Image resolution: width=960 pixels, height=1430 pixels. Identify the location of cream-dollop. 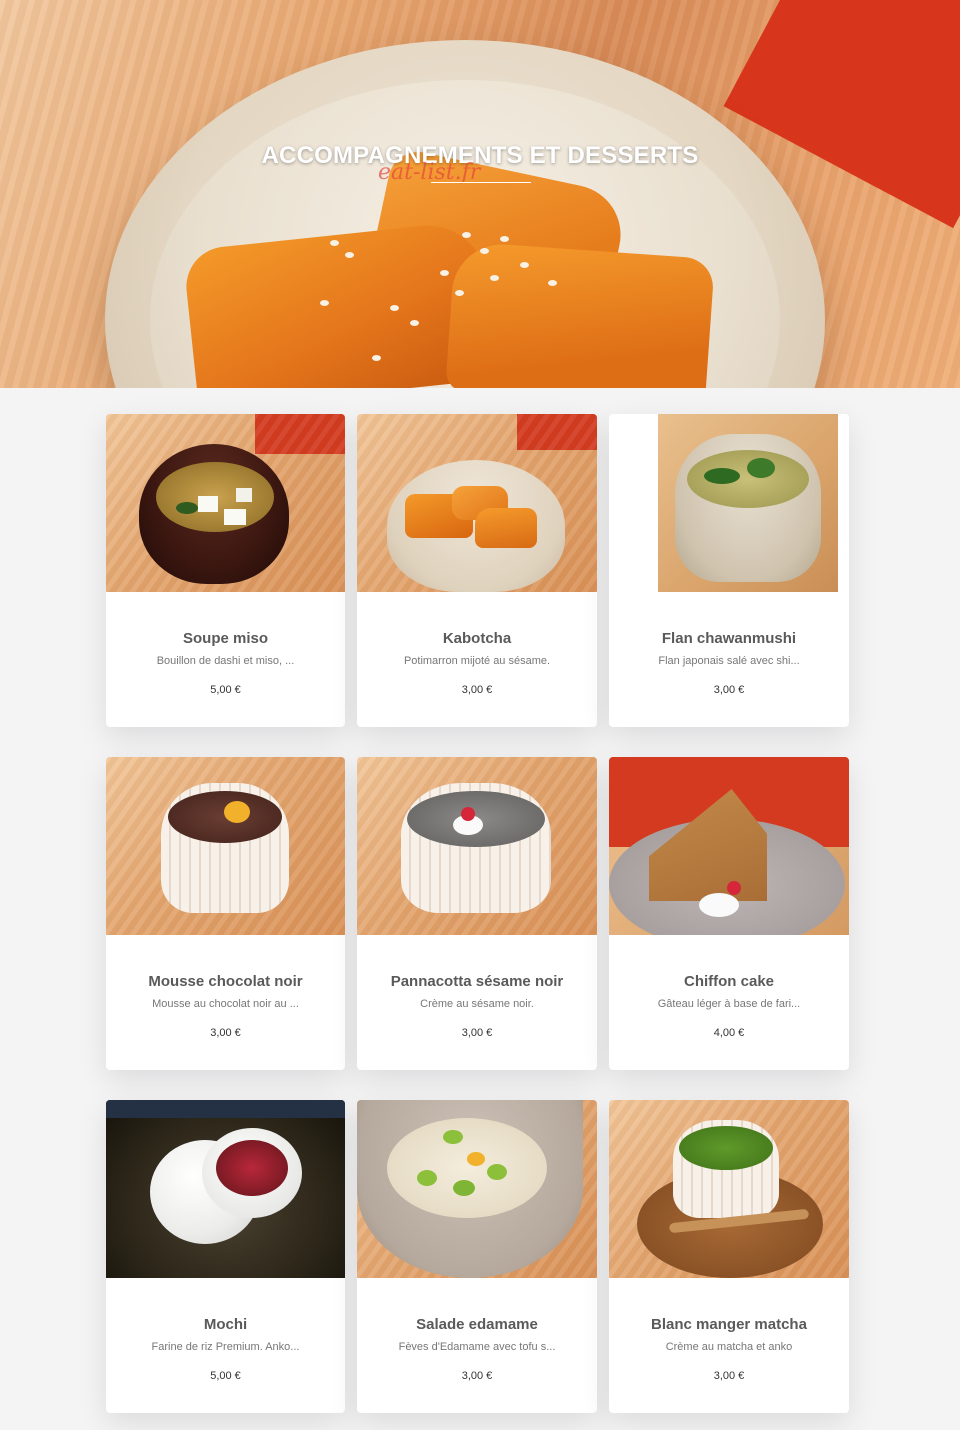
(719, 905).